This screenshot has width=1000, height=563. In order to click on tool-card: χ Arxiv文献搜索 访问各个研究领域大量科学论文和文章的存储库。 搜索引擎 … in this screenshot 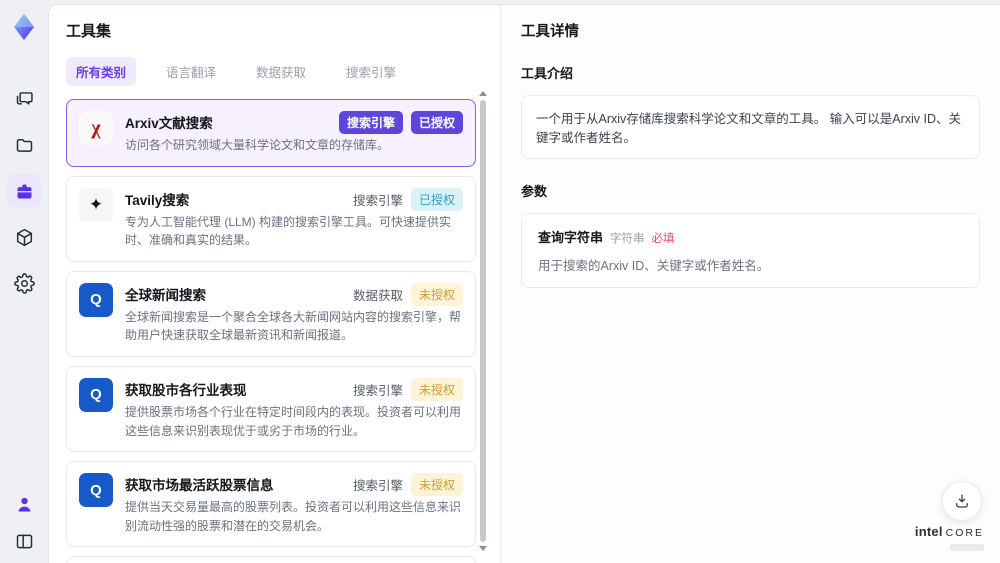, I will do `click(271, 133)`.